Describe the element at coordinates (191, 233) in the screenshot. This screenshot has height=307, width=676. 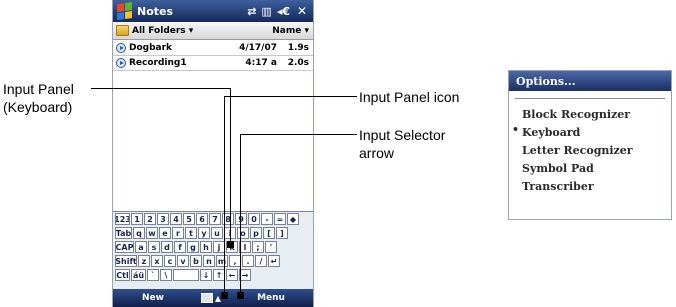
I see `keyboard-key: t` at that location.